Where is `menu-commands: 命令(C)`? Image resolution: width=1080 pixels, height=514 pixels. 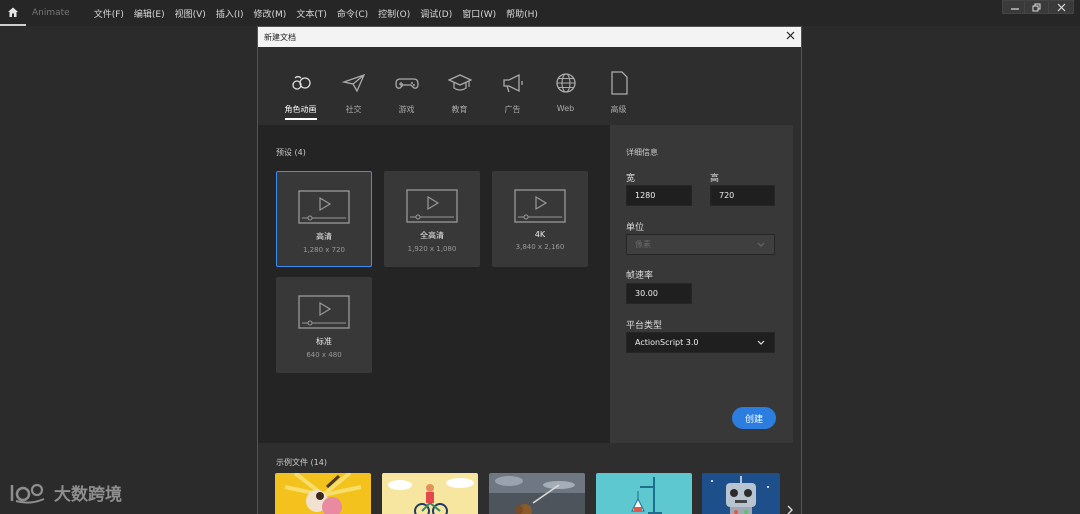 menu-commands: 命令(C) is located at coordinates (352, 13).